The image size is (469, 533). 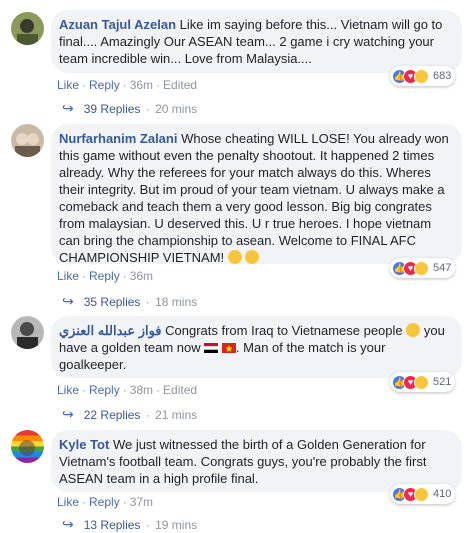 What do you see at coordinates (211, 348) in the screenshot?
I see `iraq-flag-icon` at bounding box center [211, 348].